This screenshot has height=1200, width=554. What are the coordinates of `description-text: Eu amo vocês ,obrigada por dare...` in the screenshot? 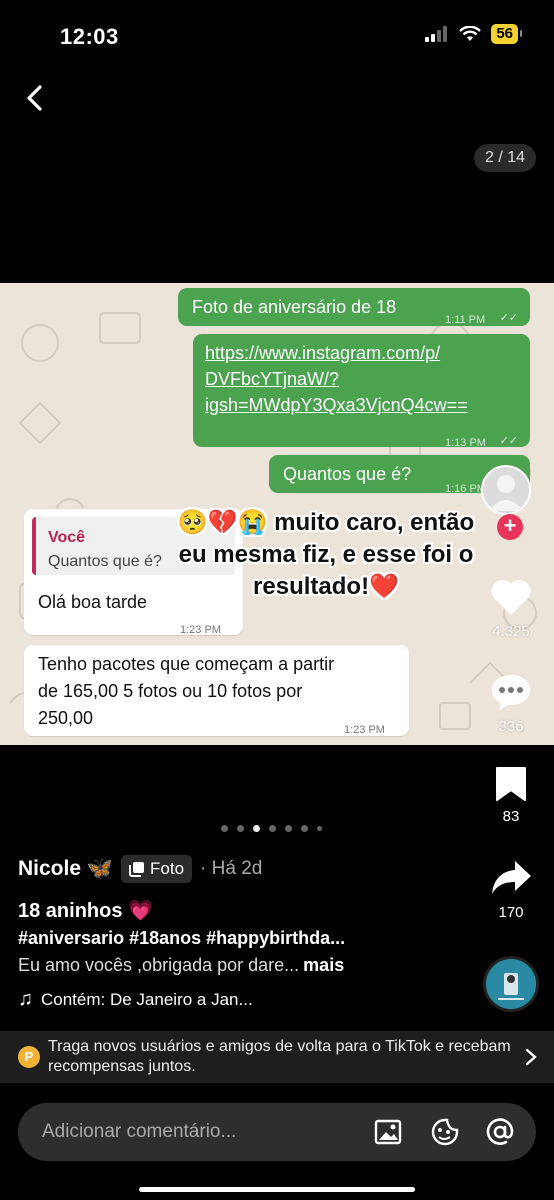 It's located at (159, 965).